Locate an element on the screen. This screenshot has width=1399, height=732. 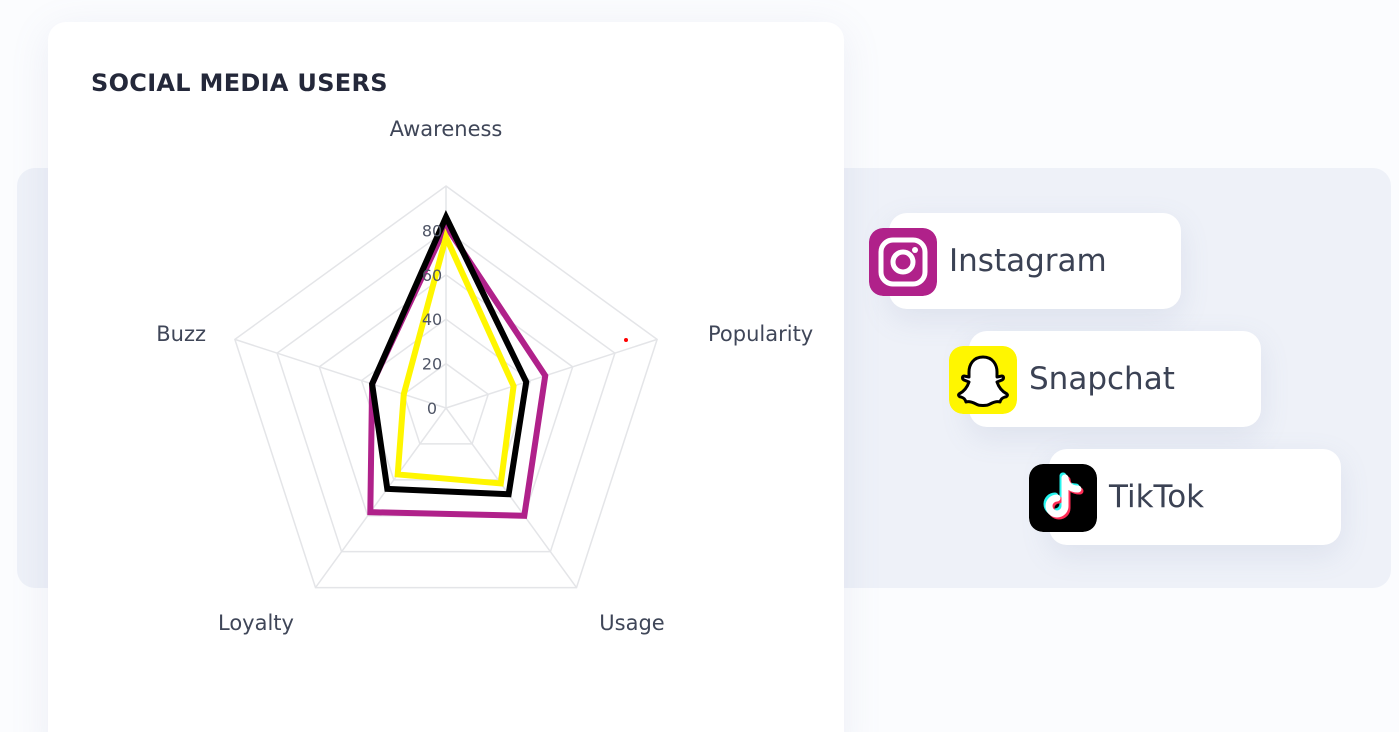
legend-item-instagram: Instagram is located at coordinates (1025, 261).